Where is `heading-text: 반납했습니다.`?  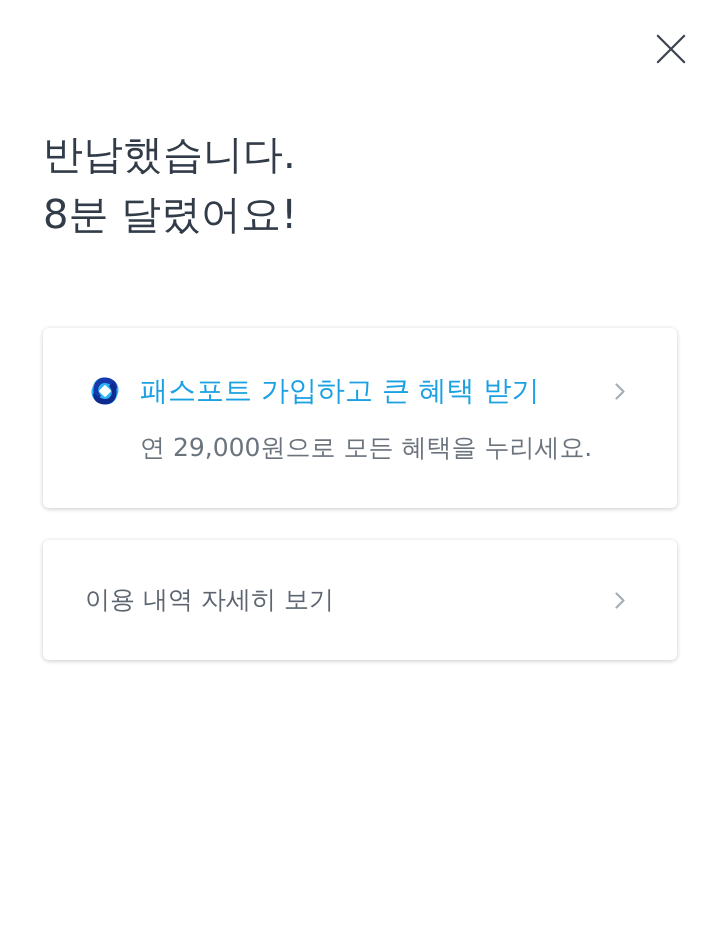 heading-text: 반납했습니다. is located at coordinates (169, 155).